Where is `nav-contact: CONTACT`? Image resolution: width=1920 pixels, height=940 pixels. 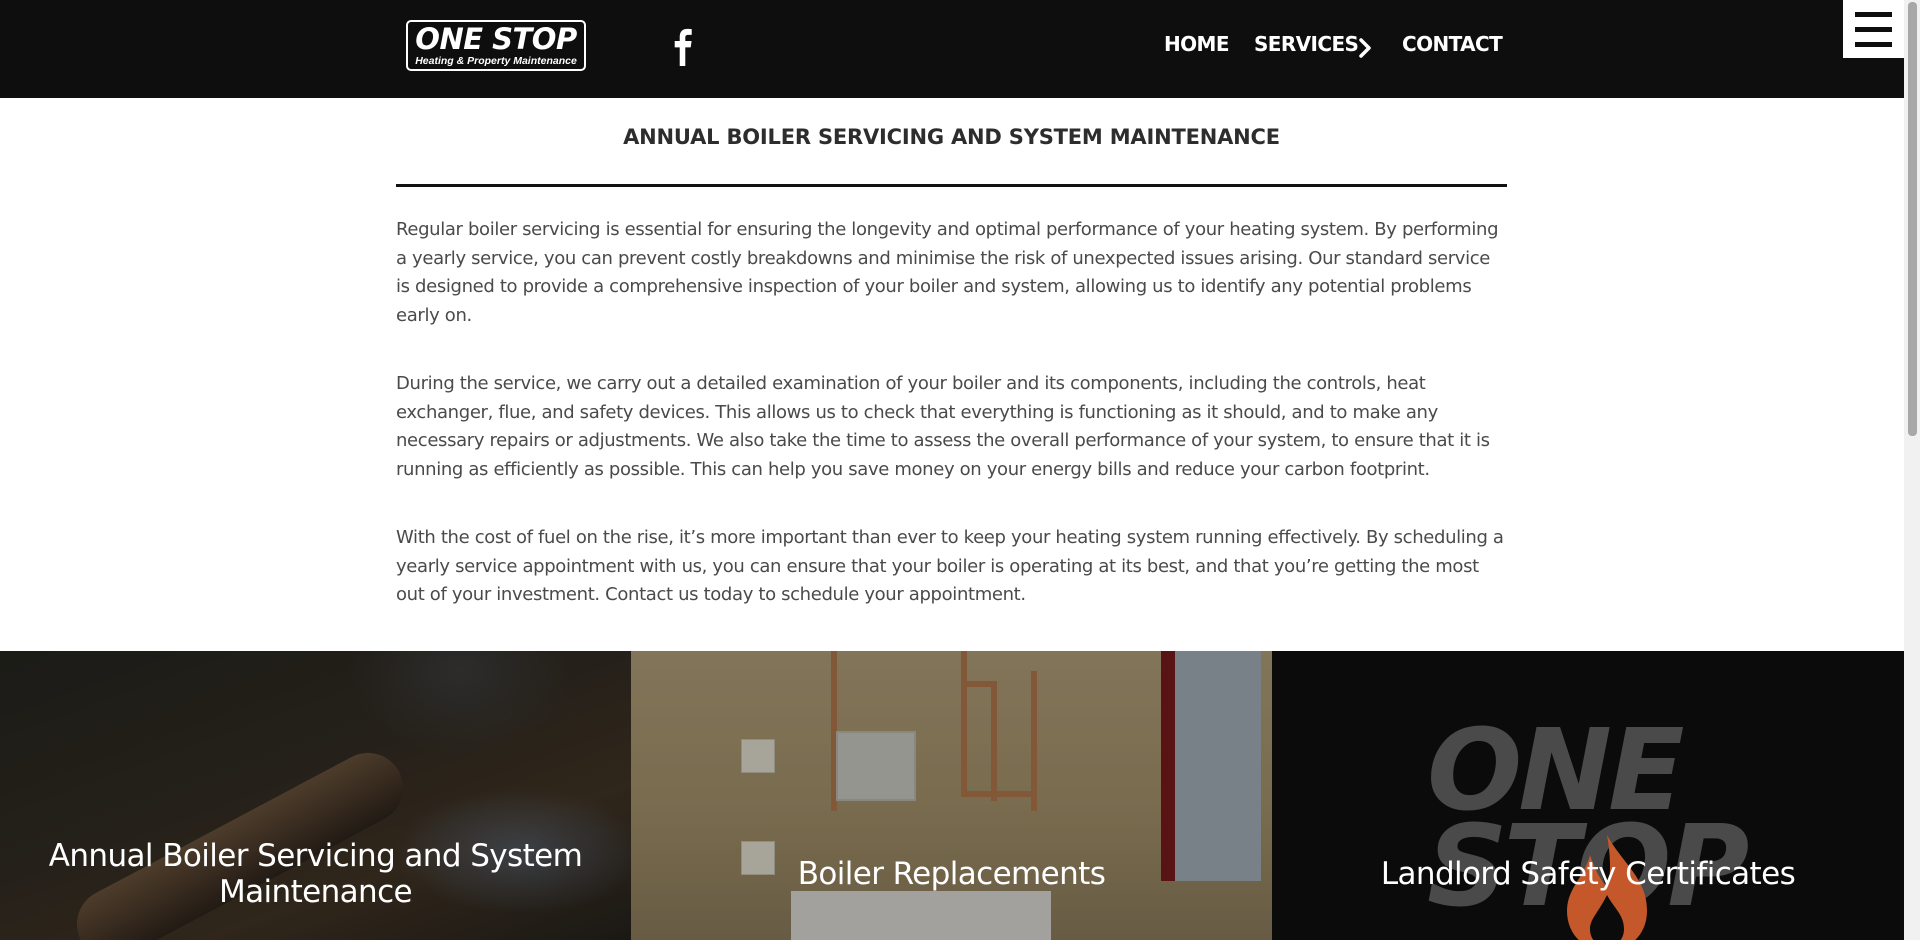
nav-contact: CONTACT is located at coordinates (1452, 47).